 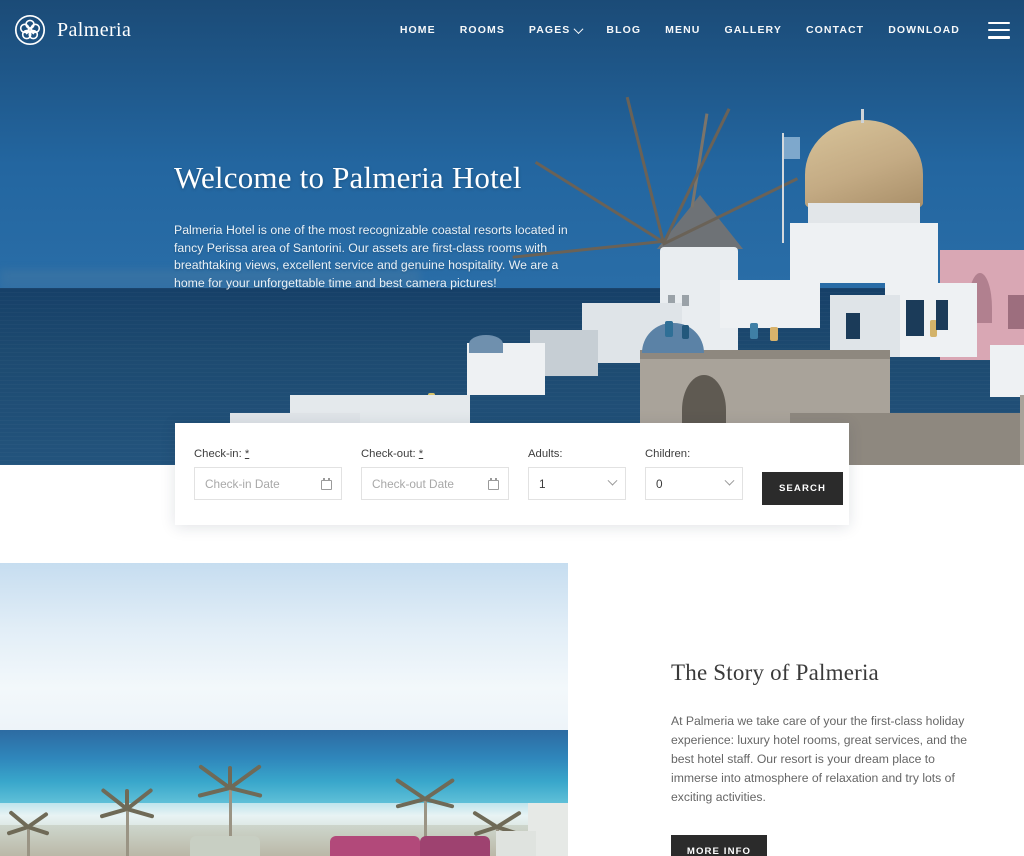 I want to click on flower-logo-icon, so click(x=30, y=30).